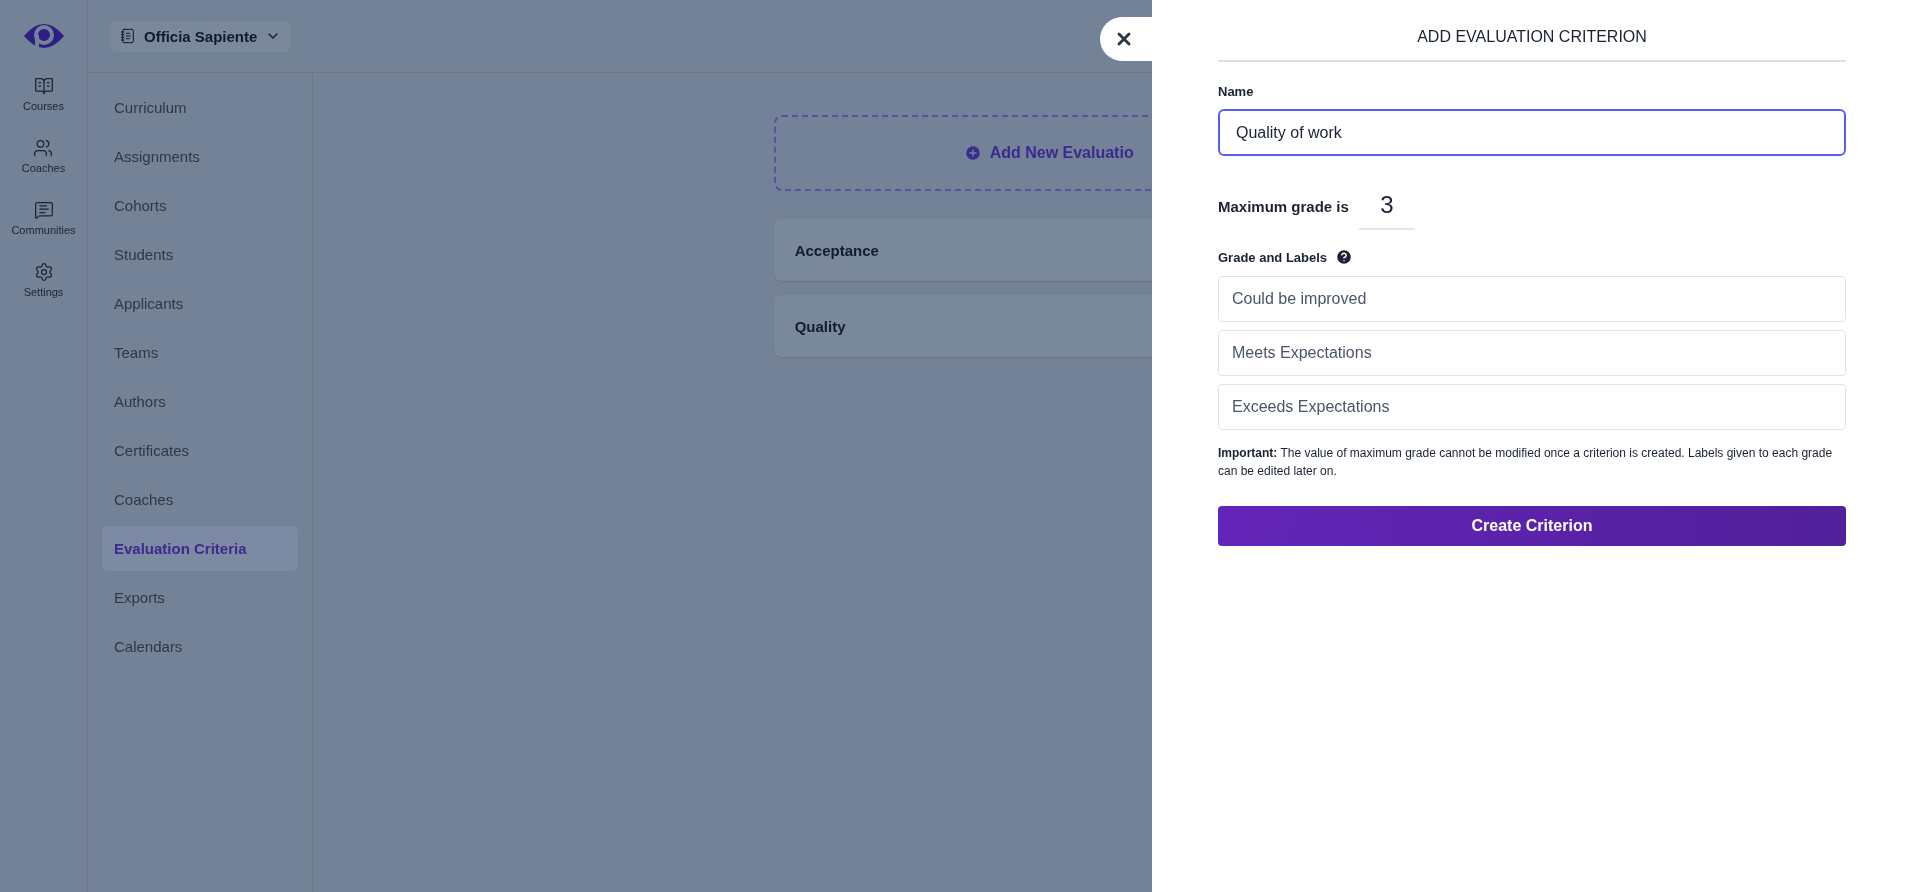  I want to click on sidebar-item: Certificates, so click(200, 450).